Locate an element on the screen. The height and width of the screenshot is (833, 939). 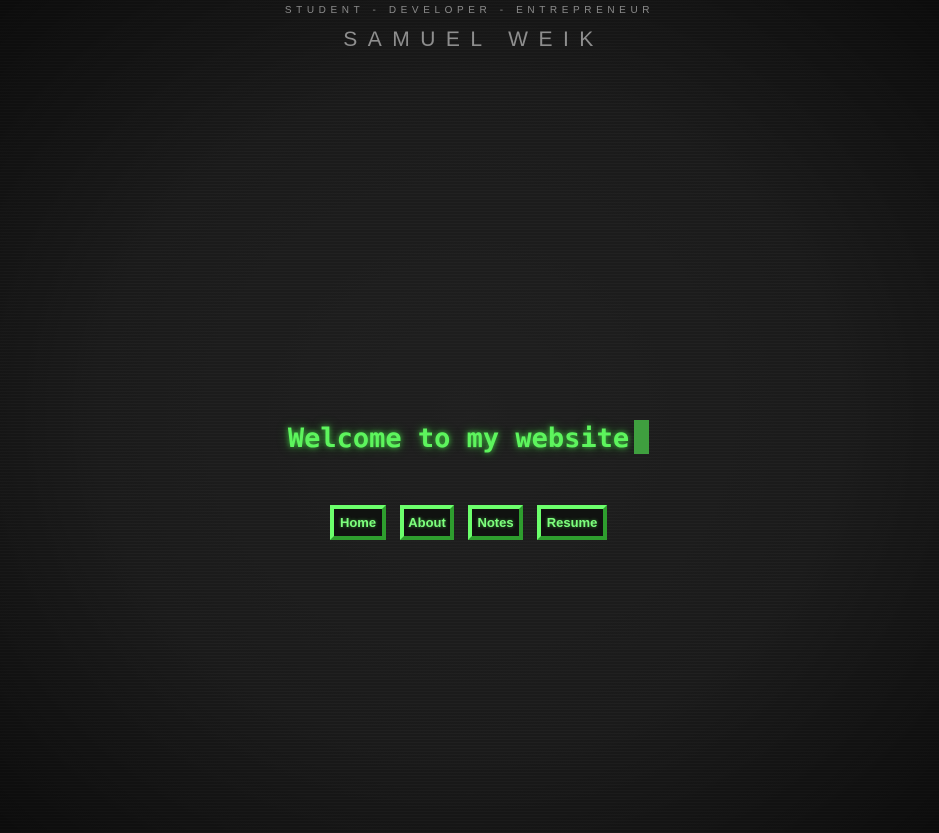
tagline-developer: DEVELOPER is located at coordinates (440, 10).